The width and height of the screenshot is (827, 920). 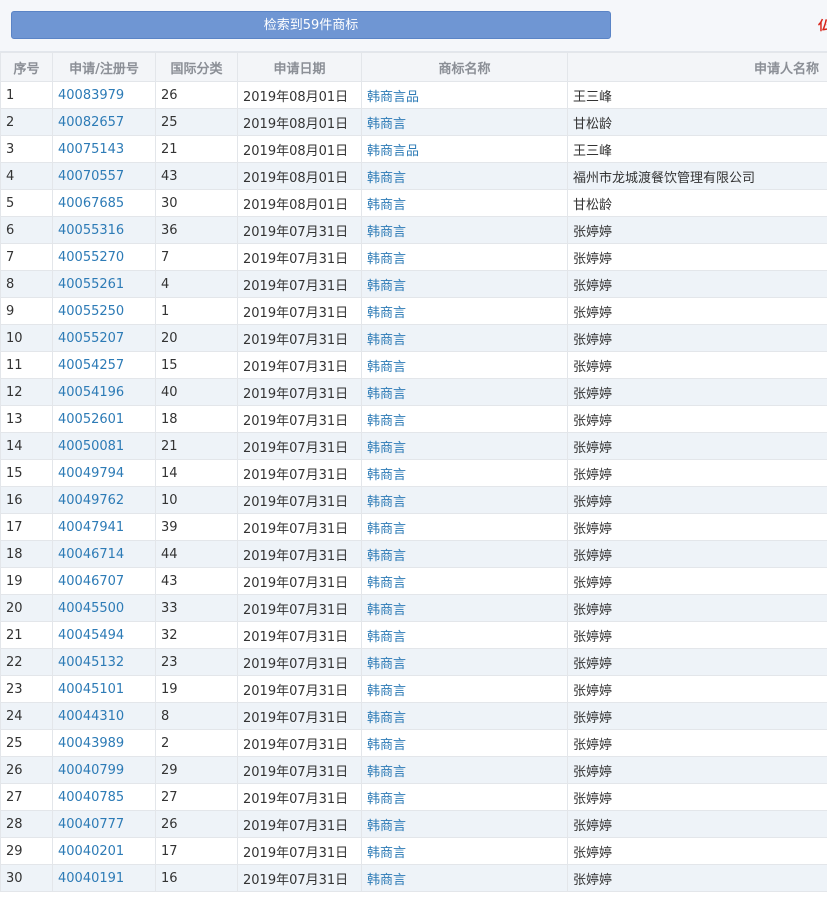 What do you see at coordinates (664, 178) in the screenshot?
I see `applicant-name: 福州市龙城渡餐饮管理有限公司` at bounding box center [664, 178].